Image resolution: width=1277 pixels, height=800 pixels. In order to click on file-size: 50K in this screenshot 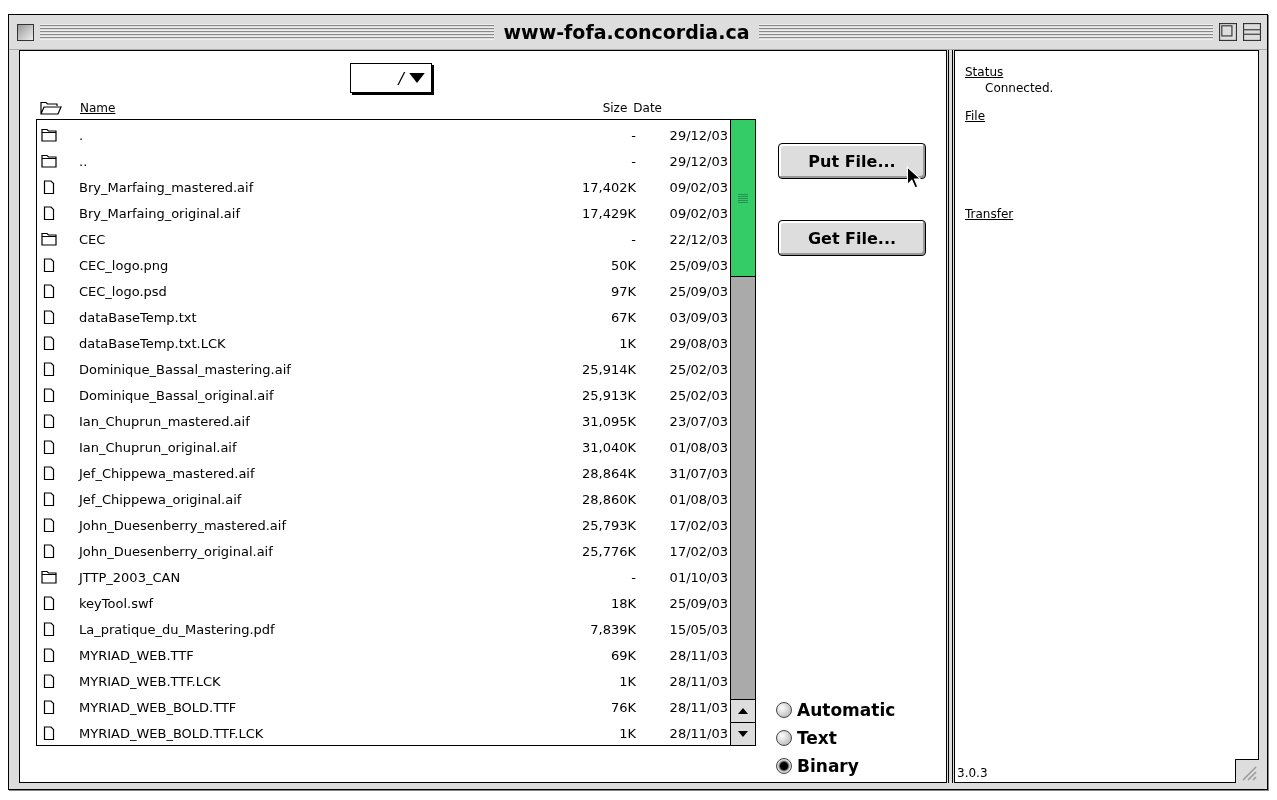, I will do `click(623, 265)`.